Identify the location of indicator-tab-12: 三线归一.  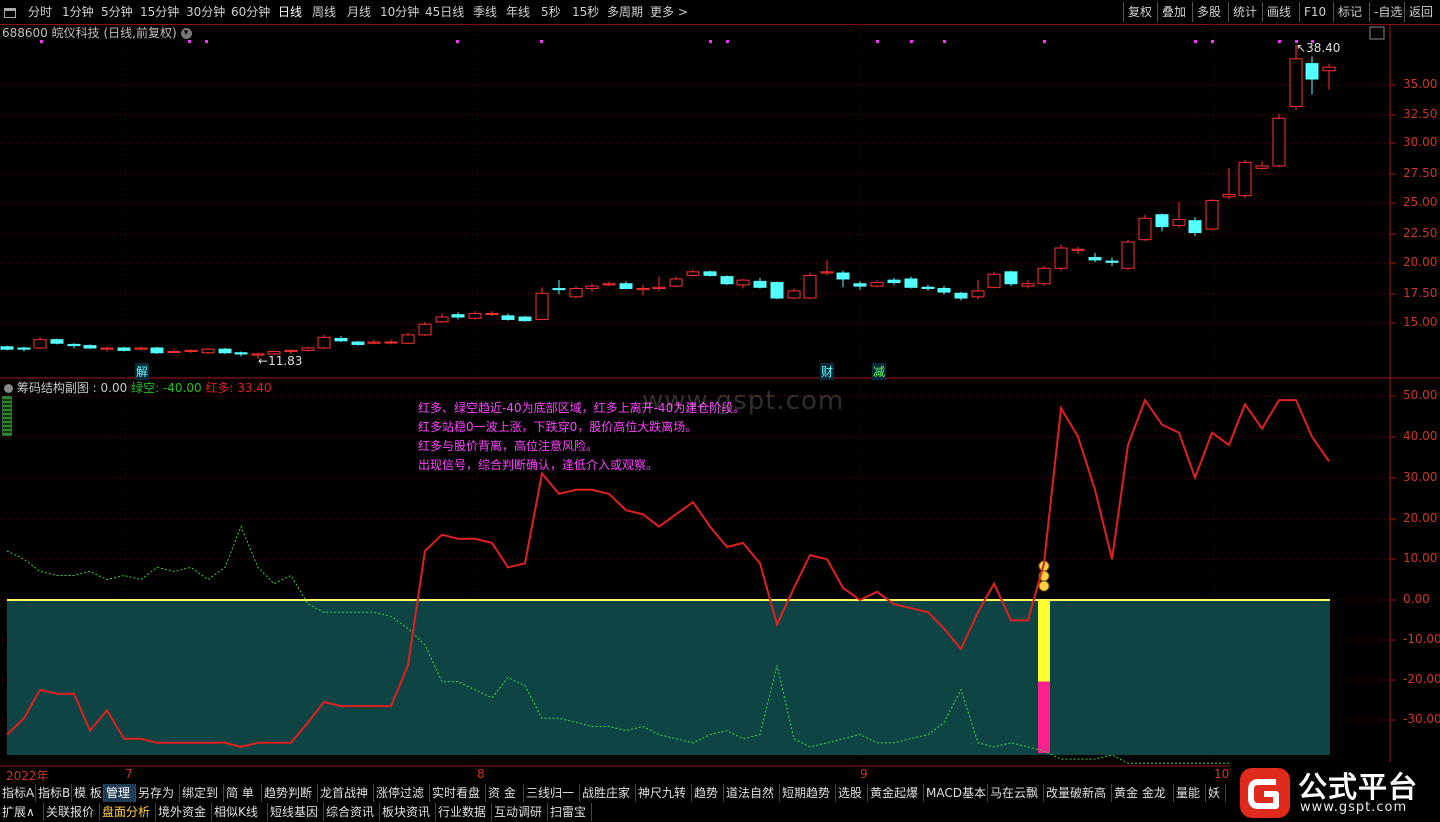
(552, 793).